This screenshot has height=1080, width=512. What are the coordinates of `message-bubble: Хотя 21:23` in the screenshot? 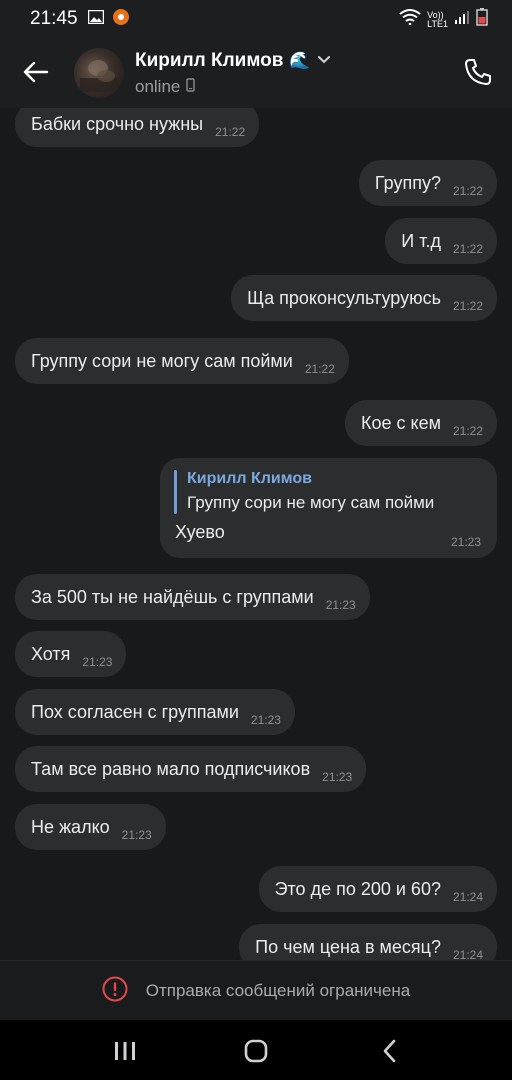 It's located at (71, 654).